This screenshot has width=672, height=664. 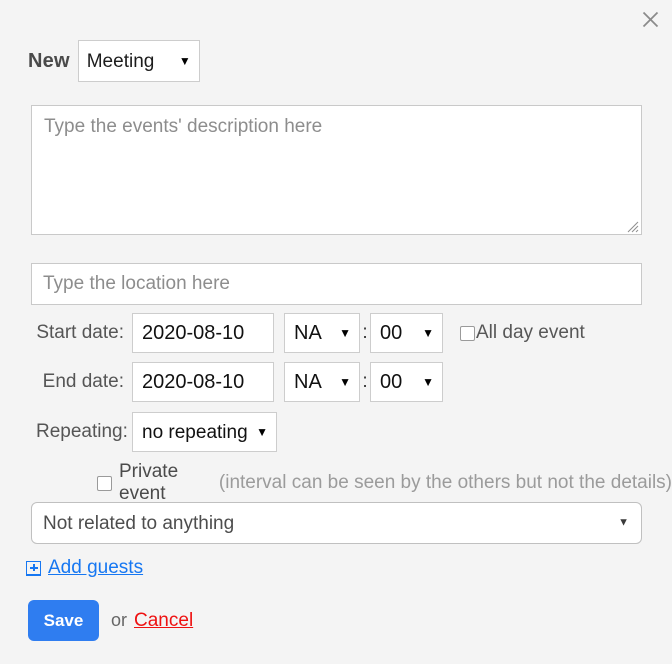 I want to click on or-separator-label: or, so click(x=119, y=620).